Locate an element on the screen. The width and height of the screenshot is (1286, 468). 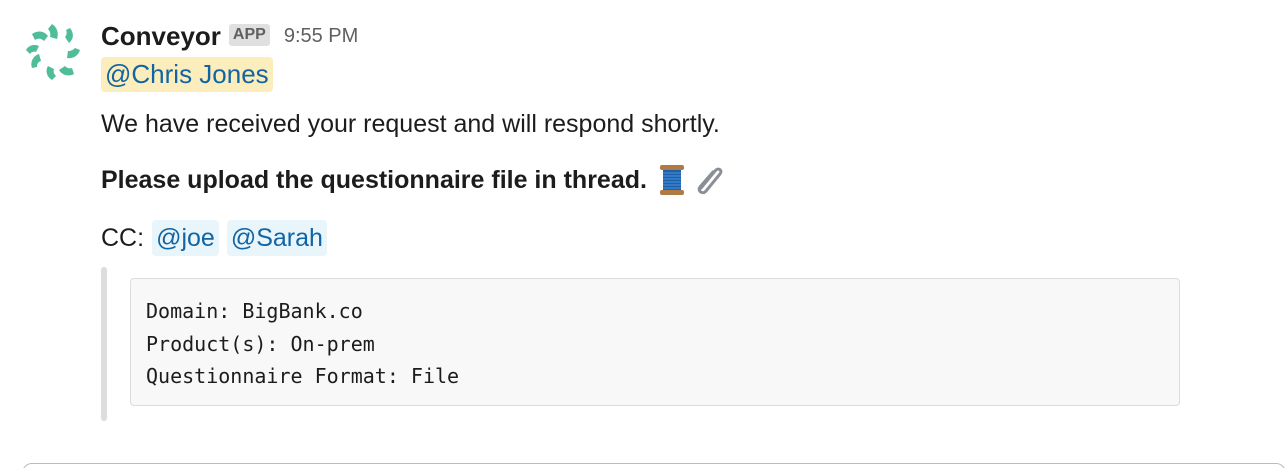
message-header: Conveyor APP 9:55 PM is located at coordinates (676, 36).